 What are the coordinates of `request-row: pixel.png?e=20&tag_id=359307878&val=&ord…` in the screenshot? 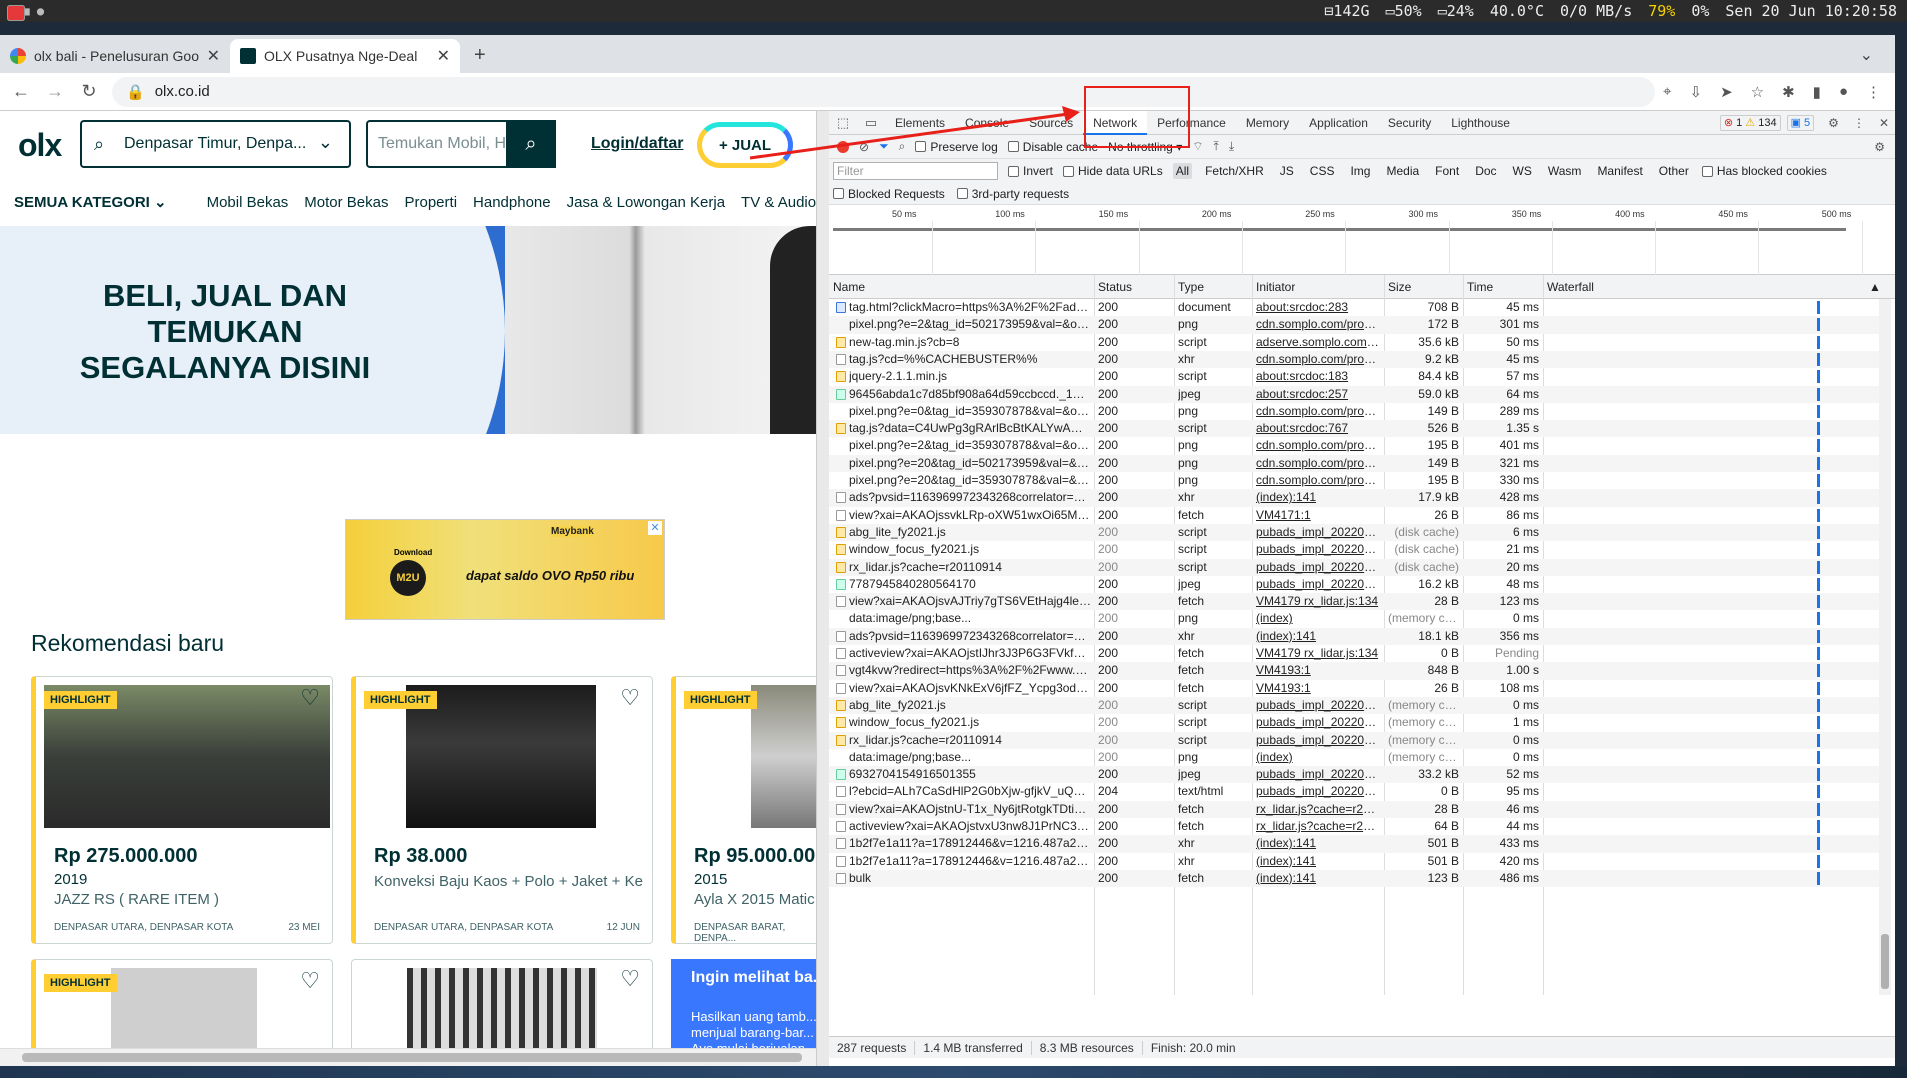 It's located at (1358, 480).